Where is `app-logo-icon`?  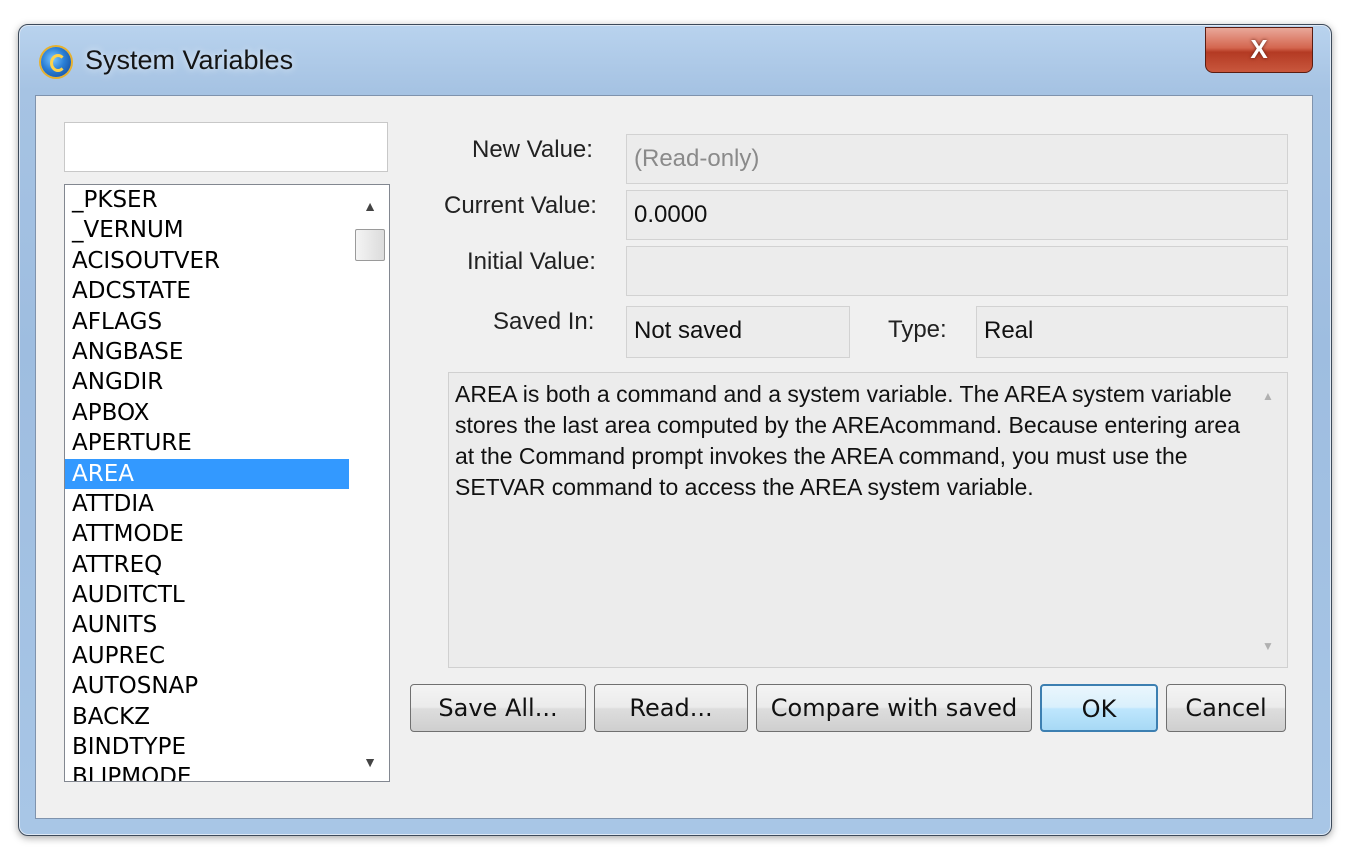 app-logo-icon is located at coordinates (56, 62).